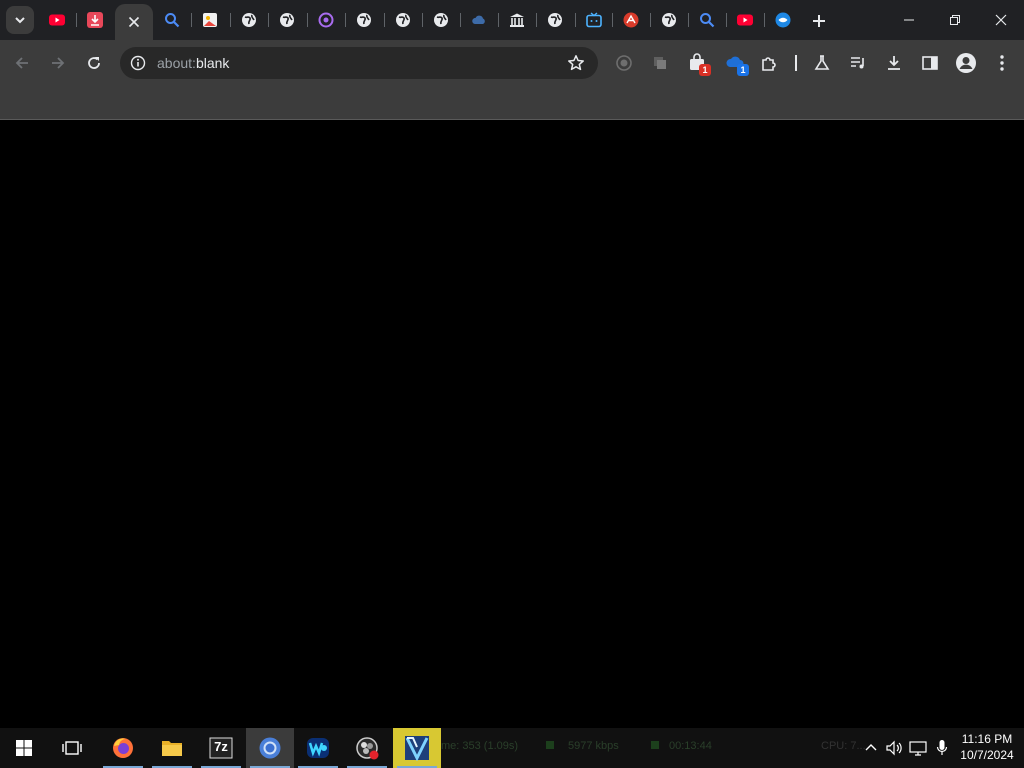 Image resolution: width=1024 pixels, height=768 pixels. Describe the element at coordinates (987, 747) in the screenshot. I see `taskbar-clock: 11:16 PM 10/7/2024` at that location.